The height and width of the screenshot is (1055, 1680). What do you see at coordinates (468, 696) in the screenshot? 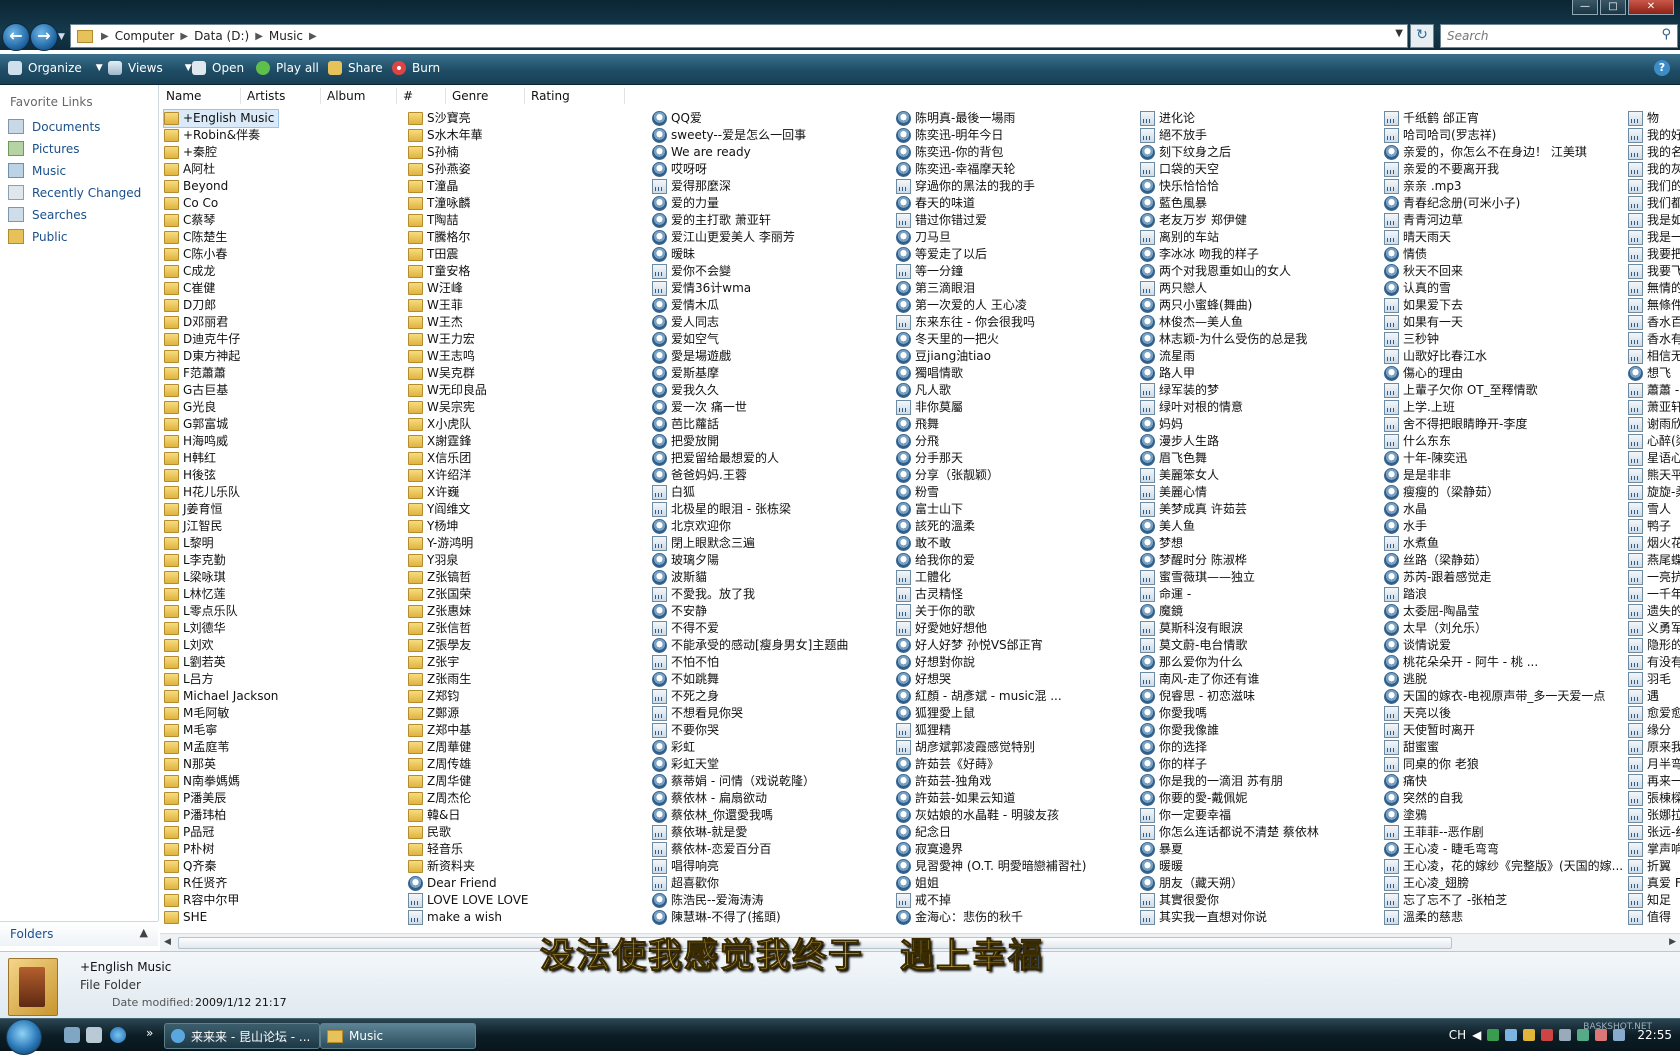
I see `folder-item: Z郑钧` at bounding box center [468, 696].